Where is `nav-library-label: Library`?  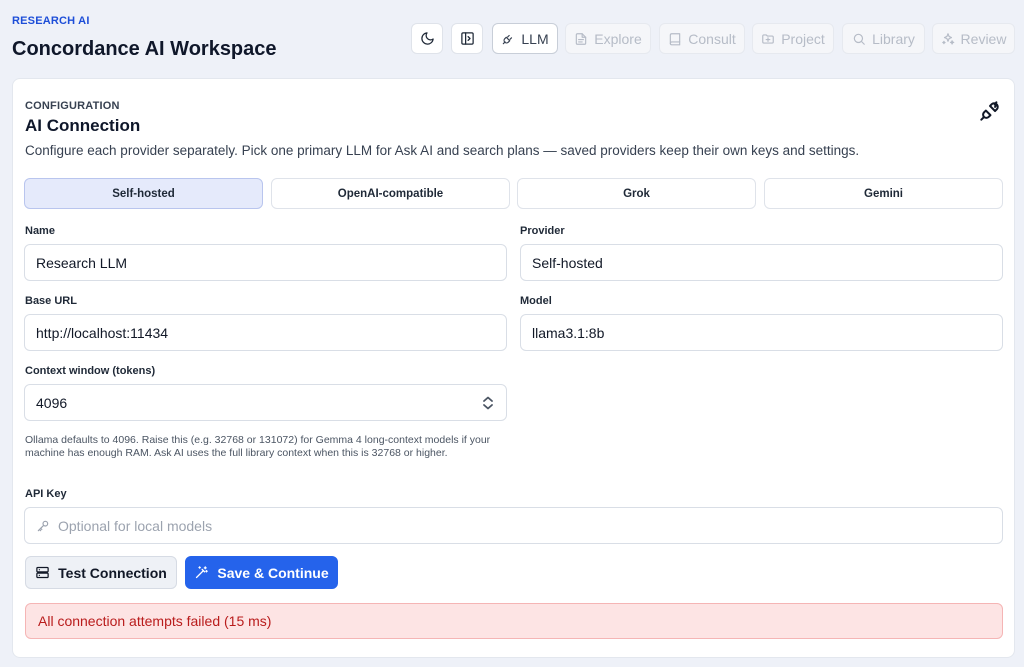
nav-library-label: Library is located at coordinates (893, 38).